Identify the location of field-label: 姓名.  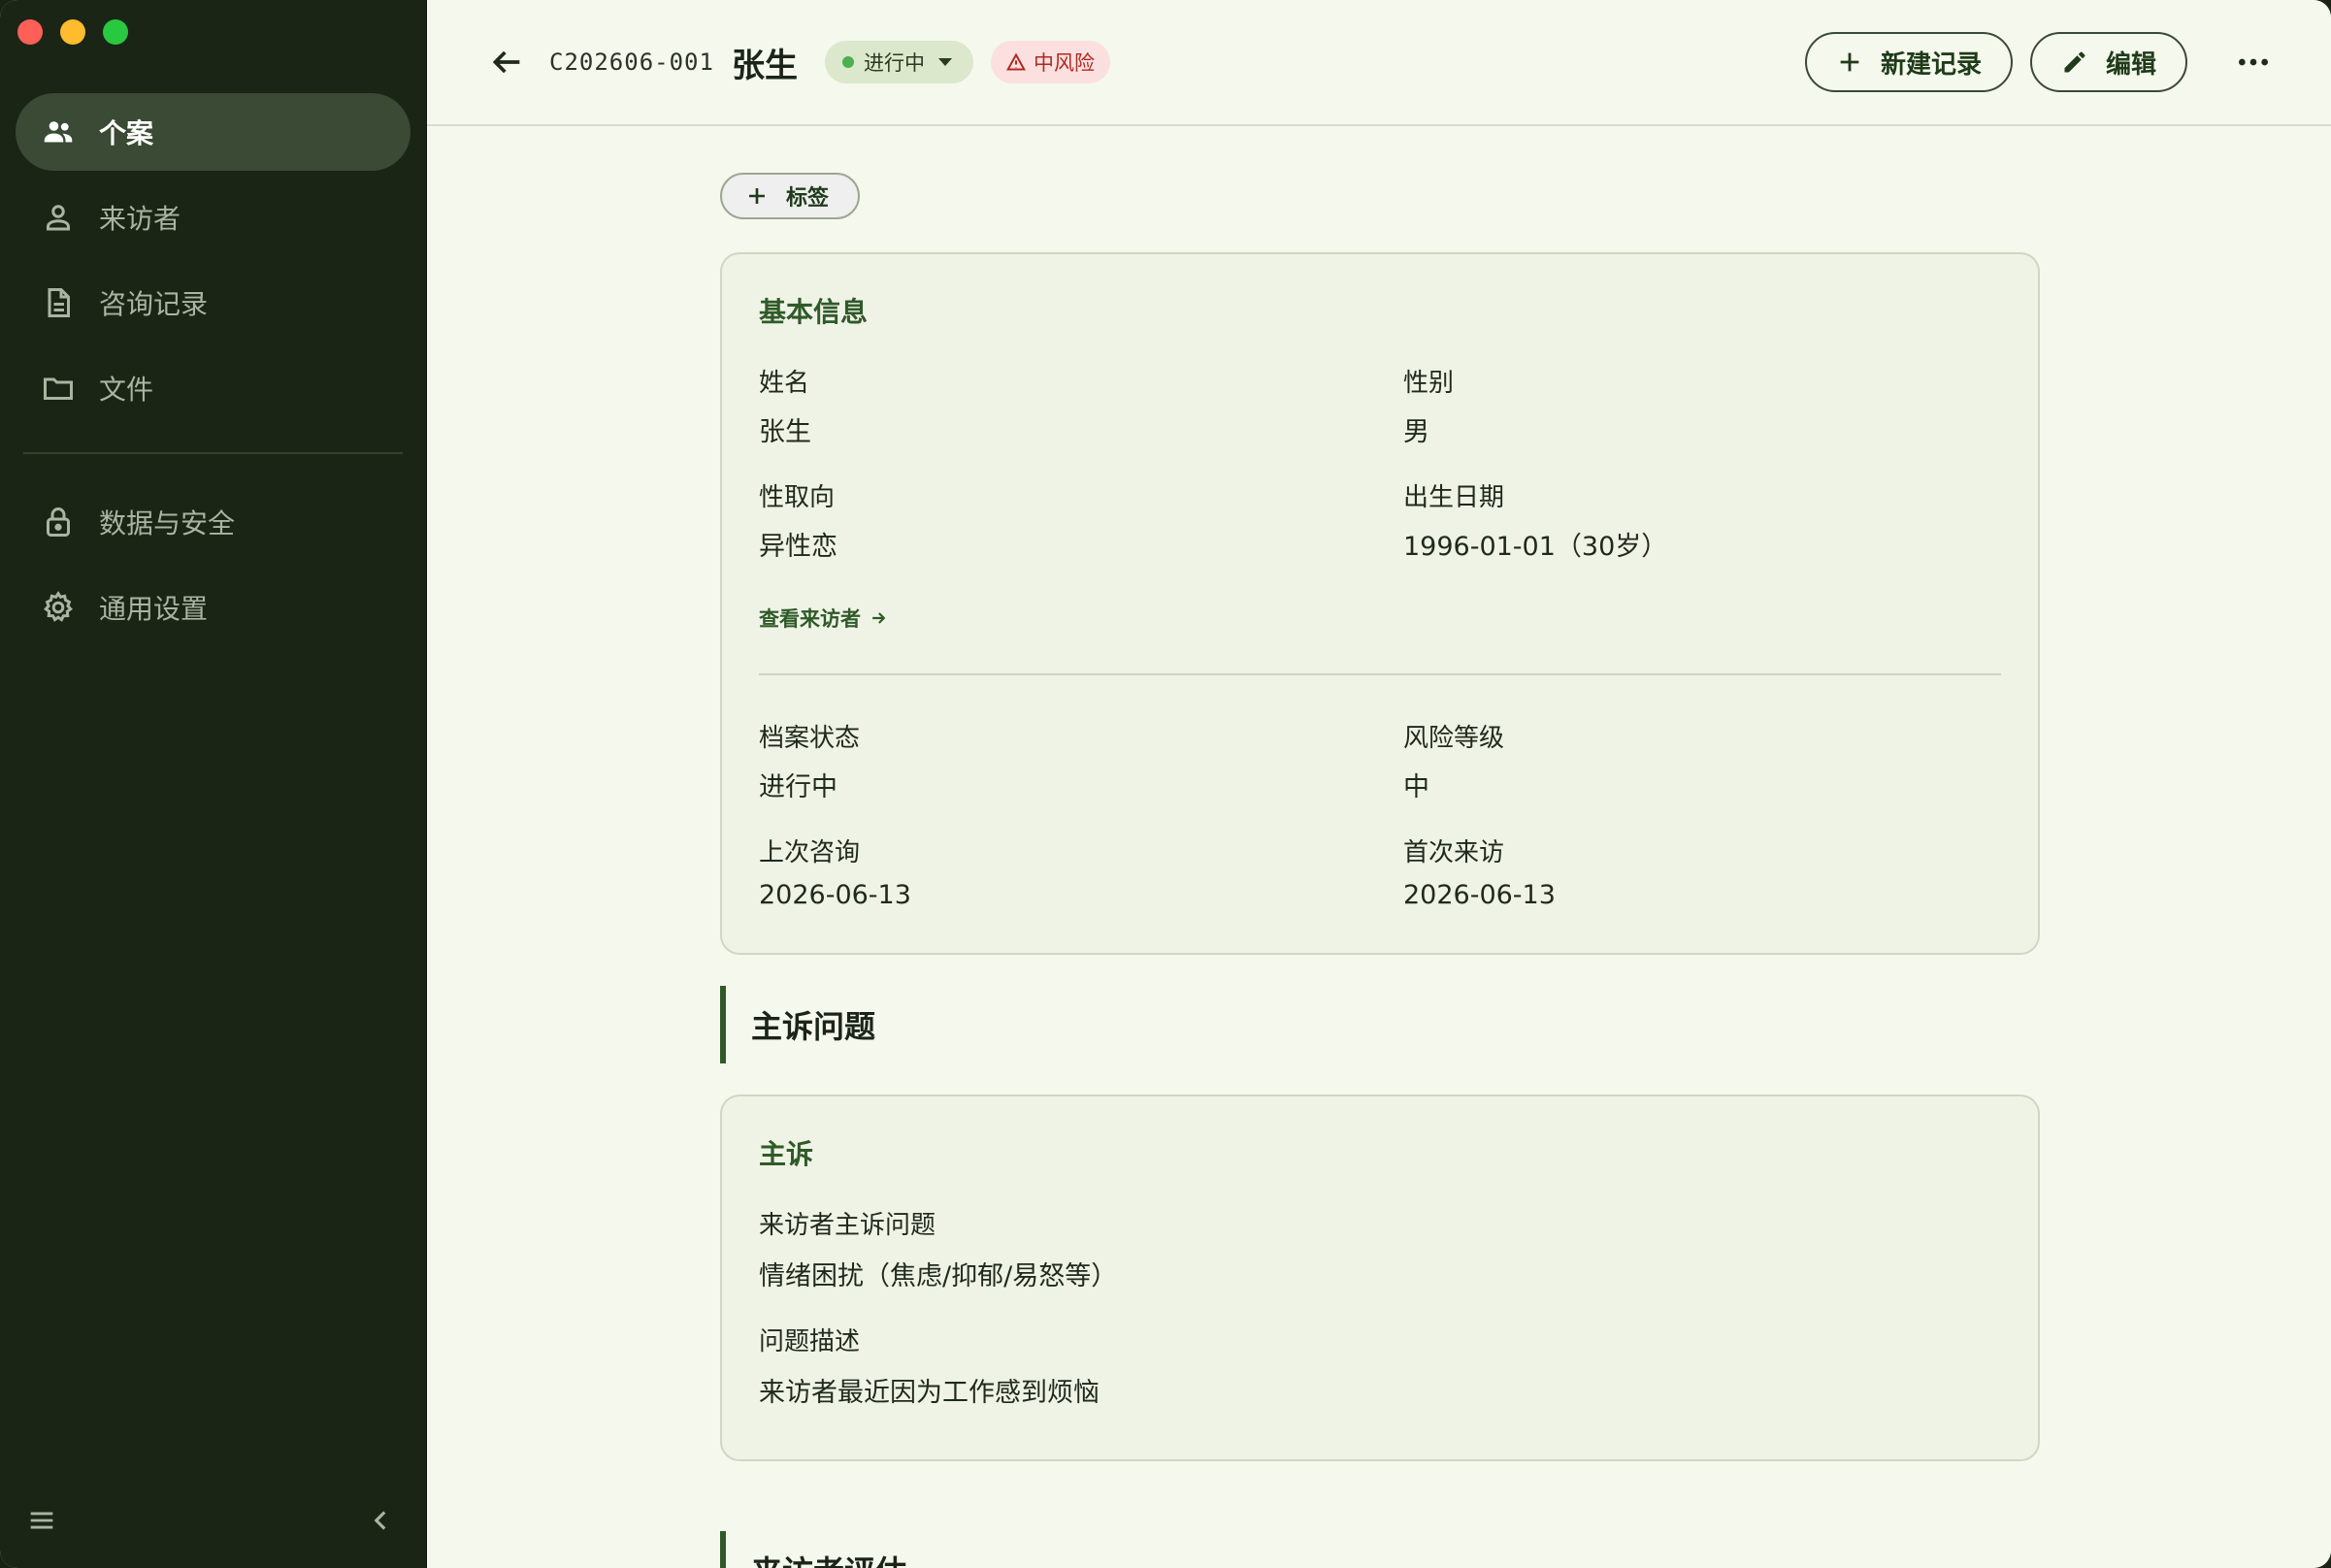
(784, 383).